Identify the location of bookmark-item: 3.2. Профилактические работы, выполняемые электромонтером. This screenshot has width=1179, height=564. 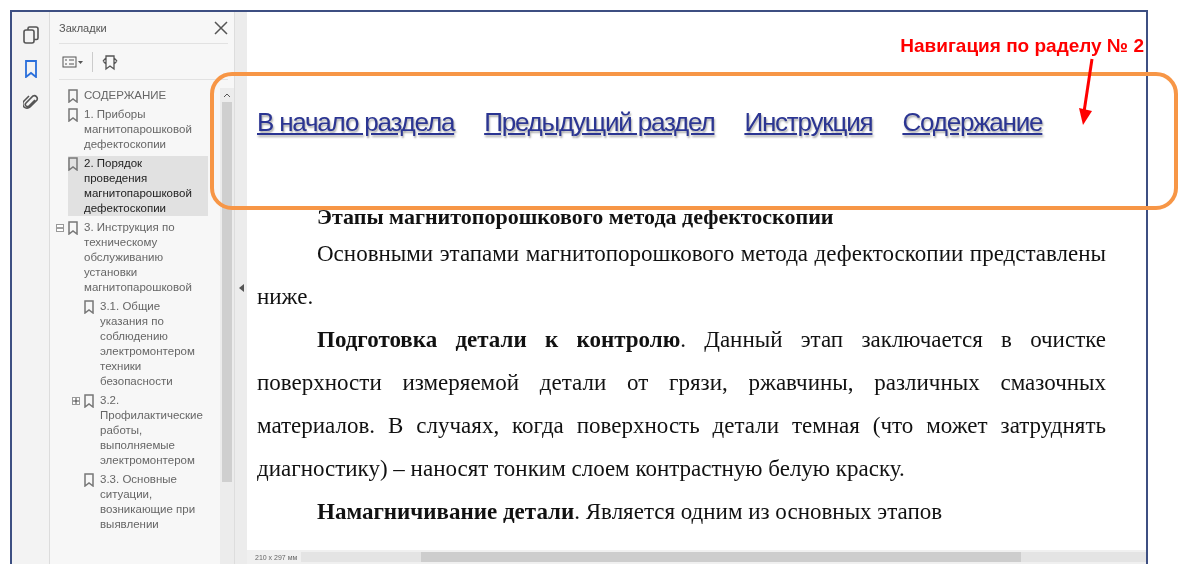
(146, 430).